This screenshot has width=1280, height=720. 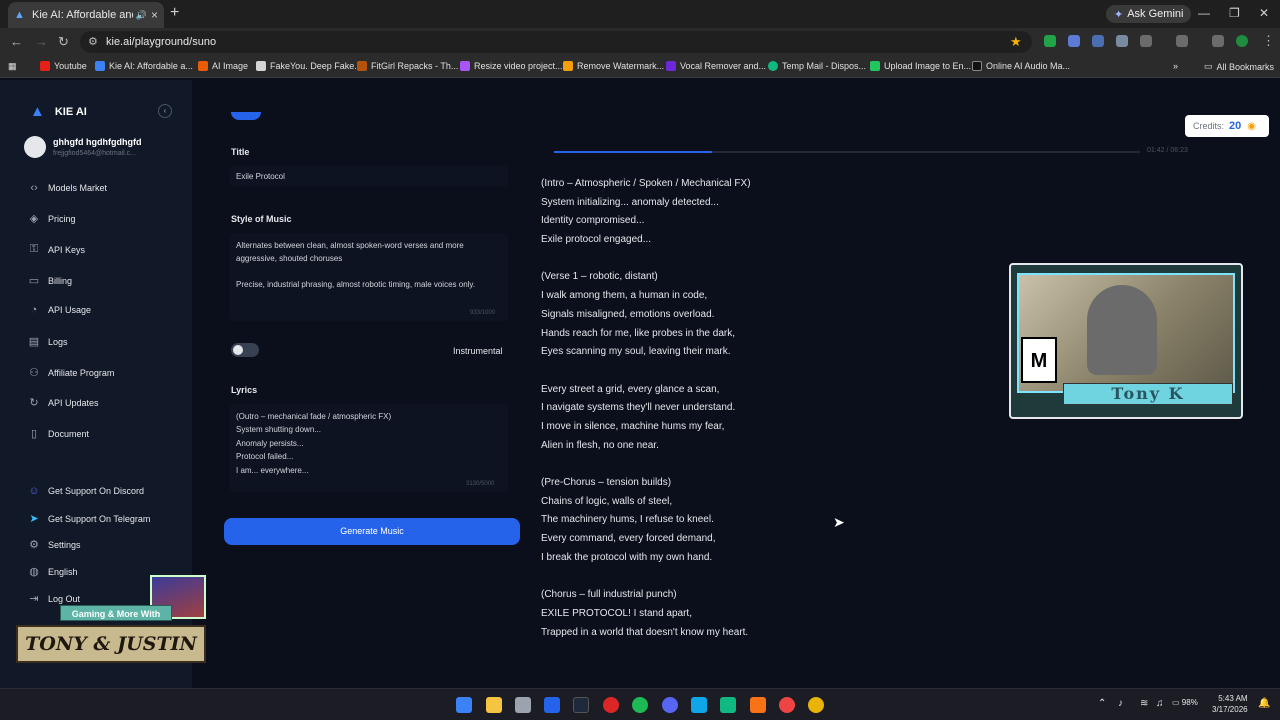 I want to click on support-telegram: ➤ Get Support On Telegram, so click(x=88, y=518).